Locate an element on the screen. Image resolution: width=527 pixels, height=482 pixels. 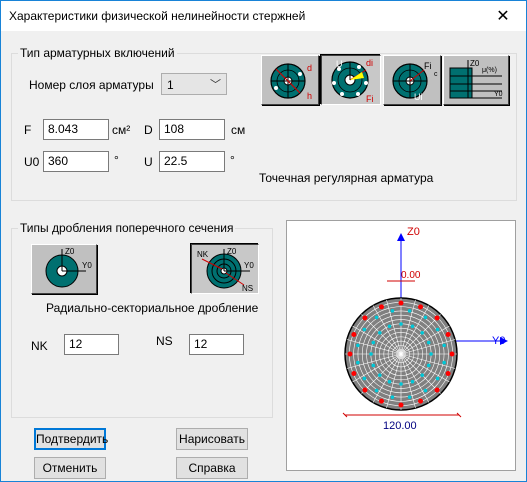
d-label: D is located at coordinates (148, 130).